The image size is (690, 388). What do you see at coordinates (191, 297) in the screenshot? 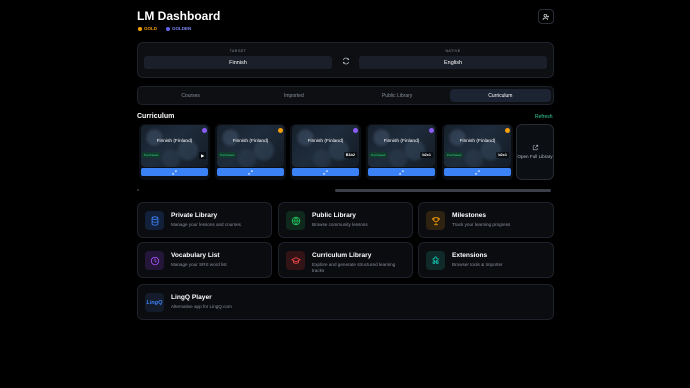
I see `tile-title: LingQ Player` at bounding box center [191, 297].